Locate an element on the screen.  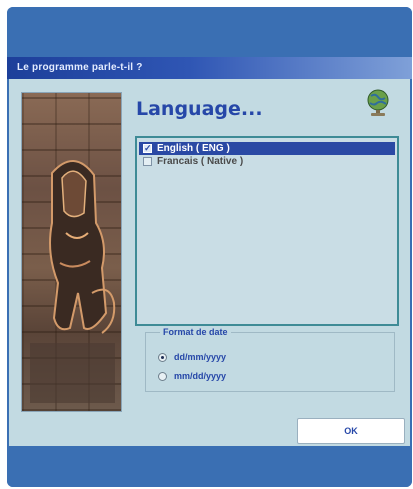
date-format-label: Format de date is located at coordinates (195, 332).